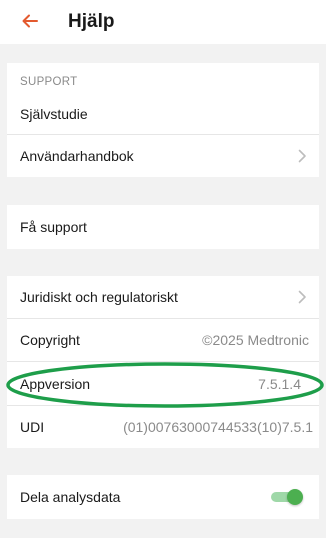 The width and height of the screenshot is (326, 538). I want to click on page-title: Hjälp, so click(91, 21).